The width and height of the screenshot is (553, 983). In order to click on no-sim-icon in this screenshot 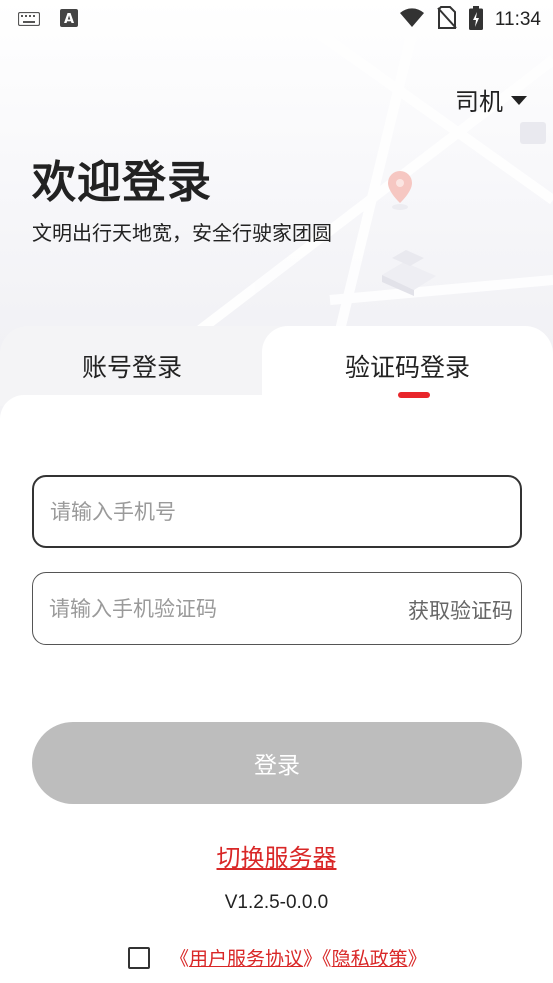, I will do `click(447, 20)`.